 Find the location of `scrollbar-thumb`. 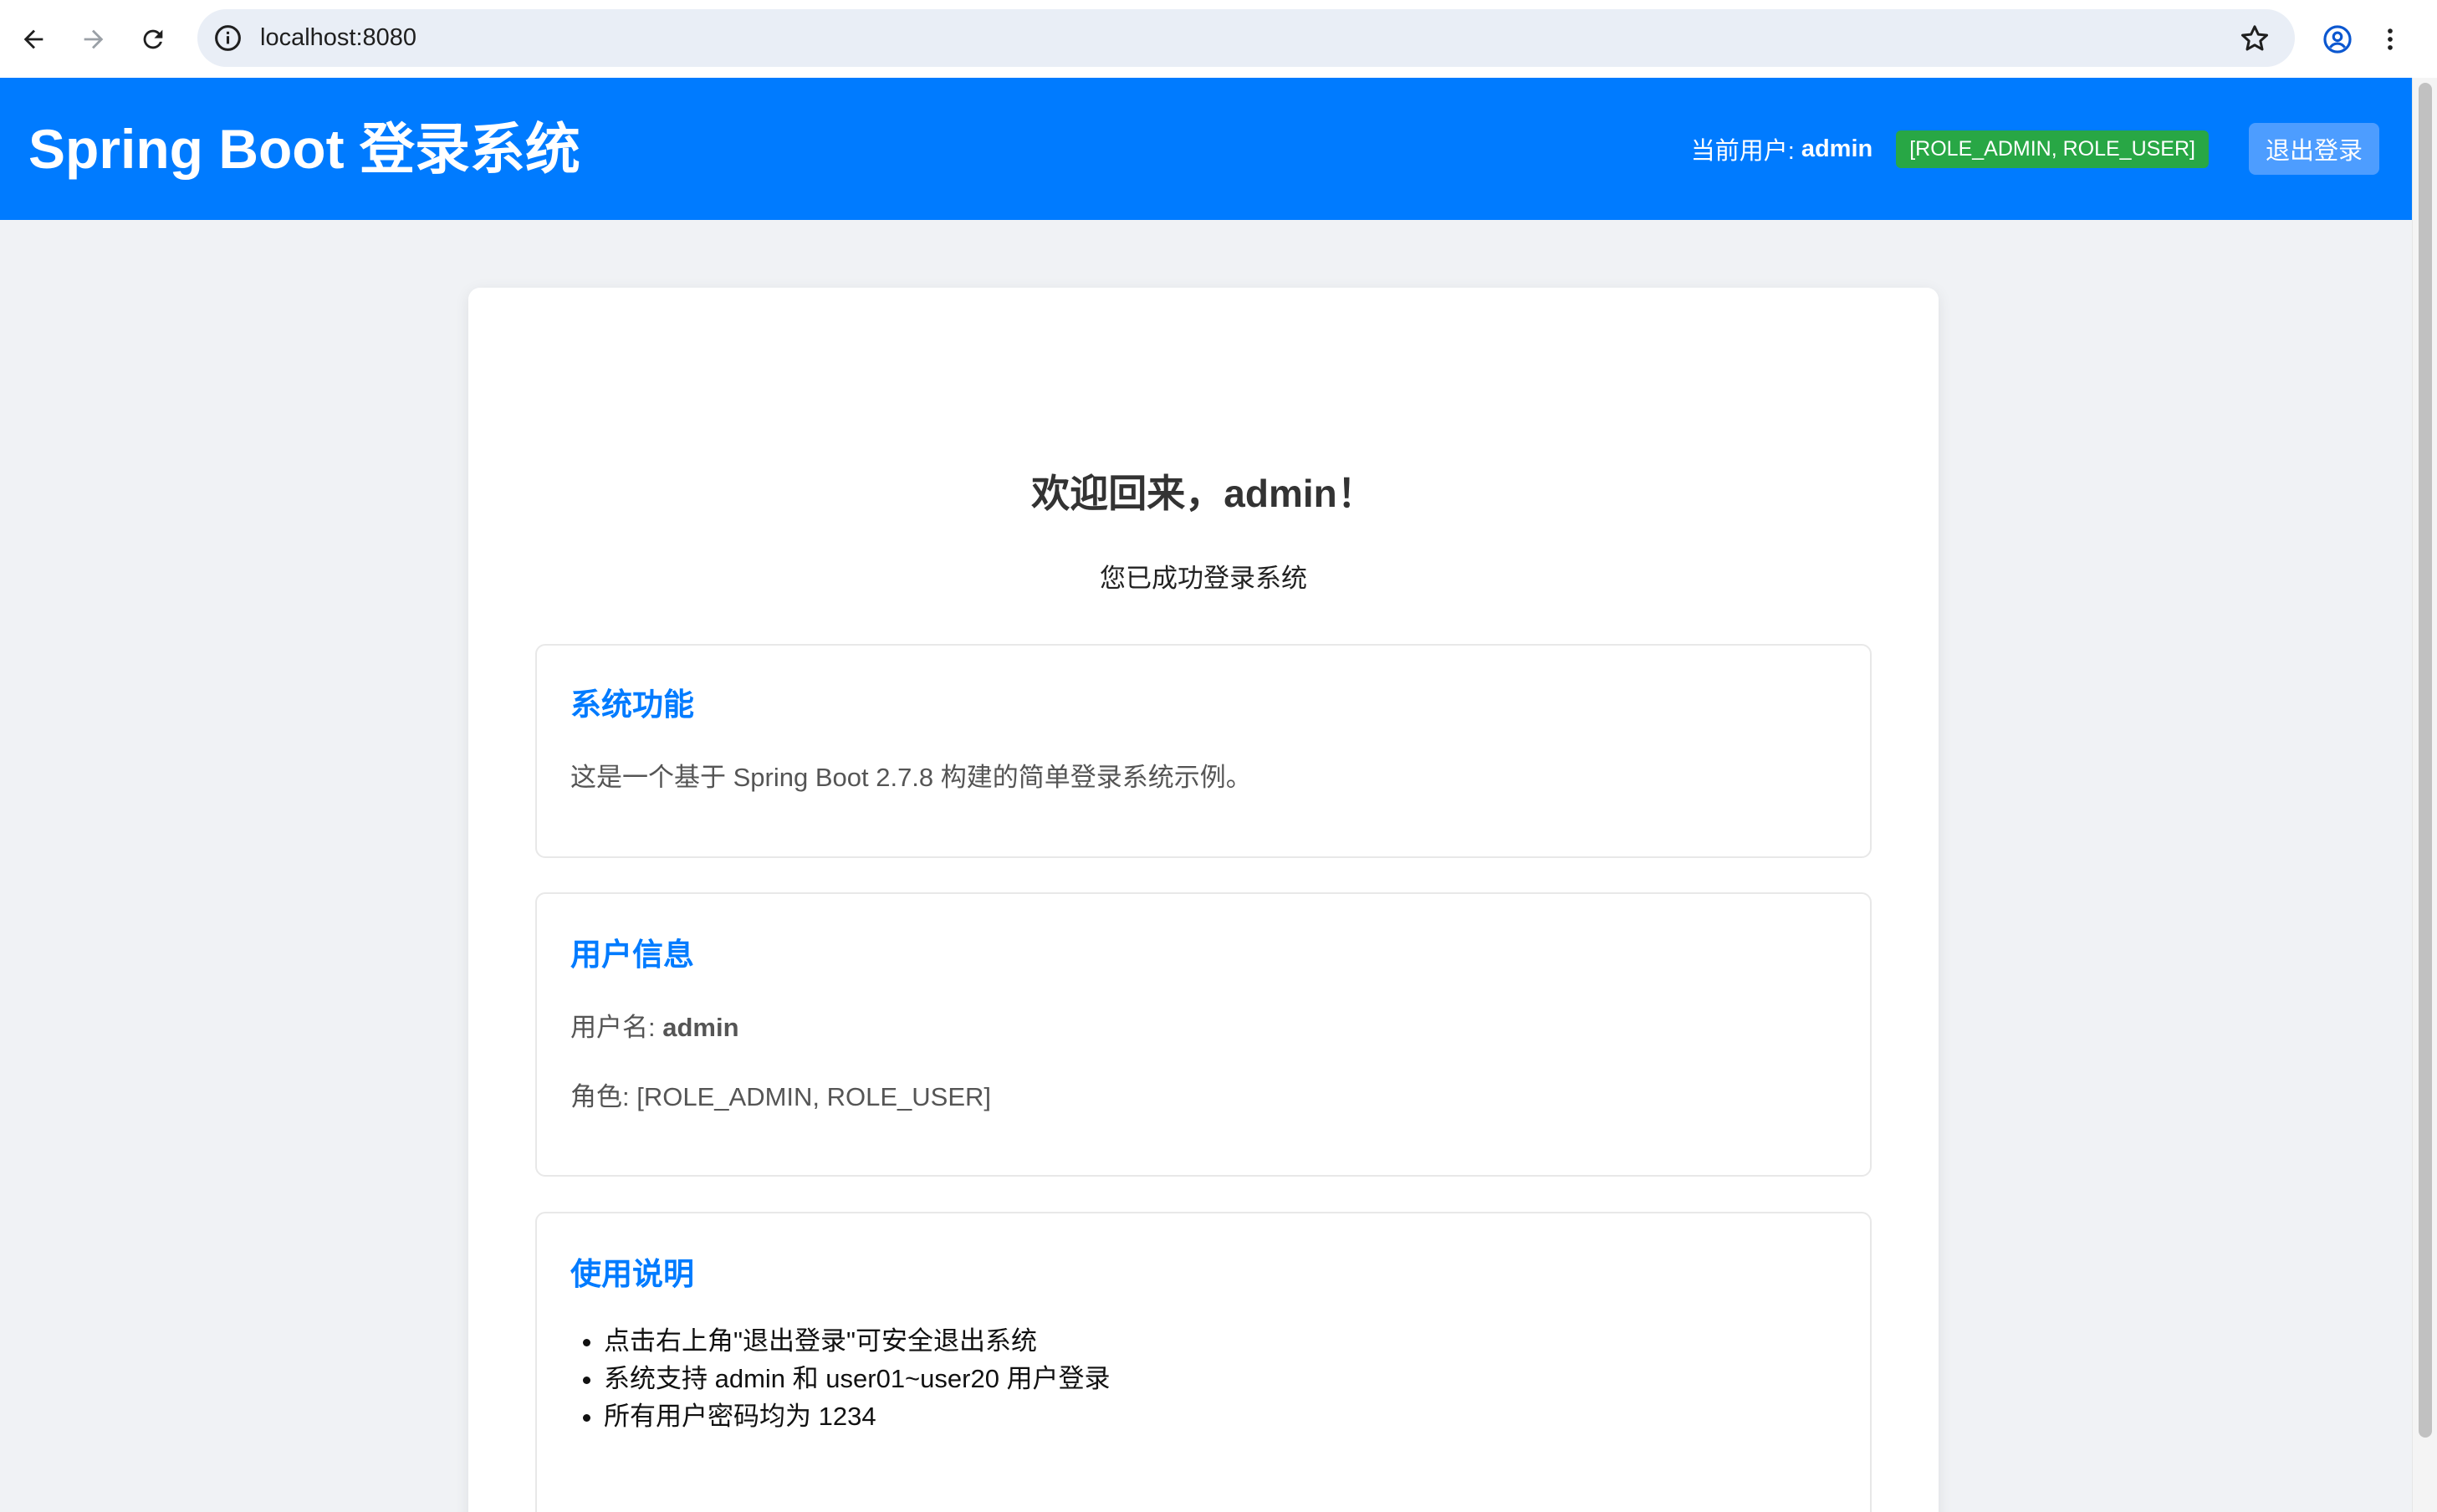

scrollbar-thumb is located at coordinates (2425, 760).